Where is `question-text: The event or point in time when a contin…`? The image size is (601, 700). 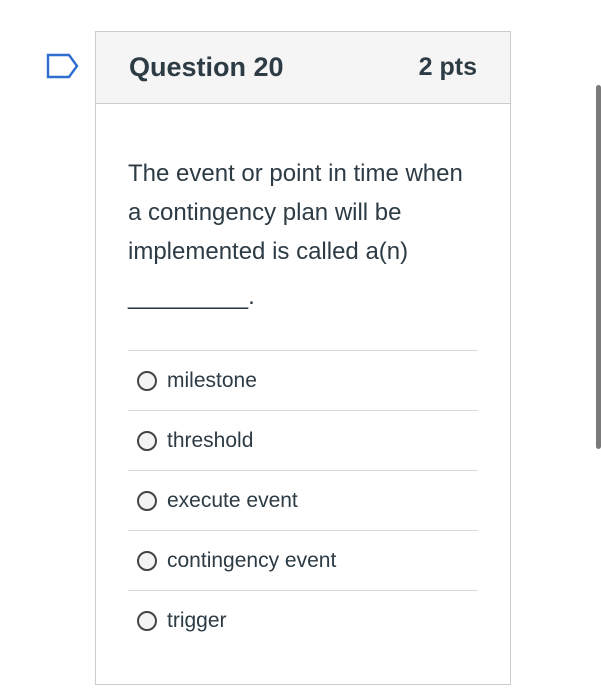 question-text: The event or point in time when a contin… is located at coordinates (295, 212).